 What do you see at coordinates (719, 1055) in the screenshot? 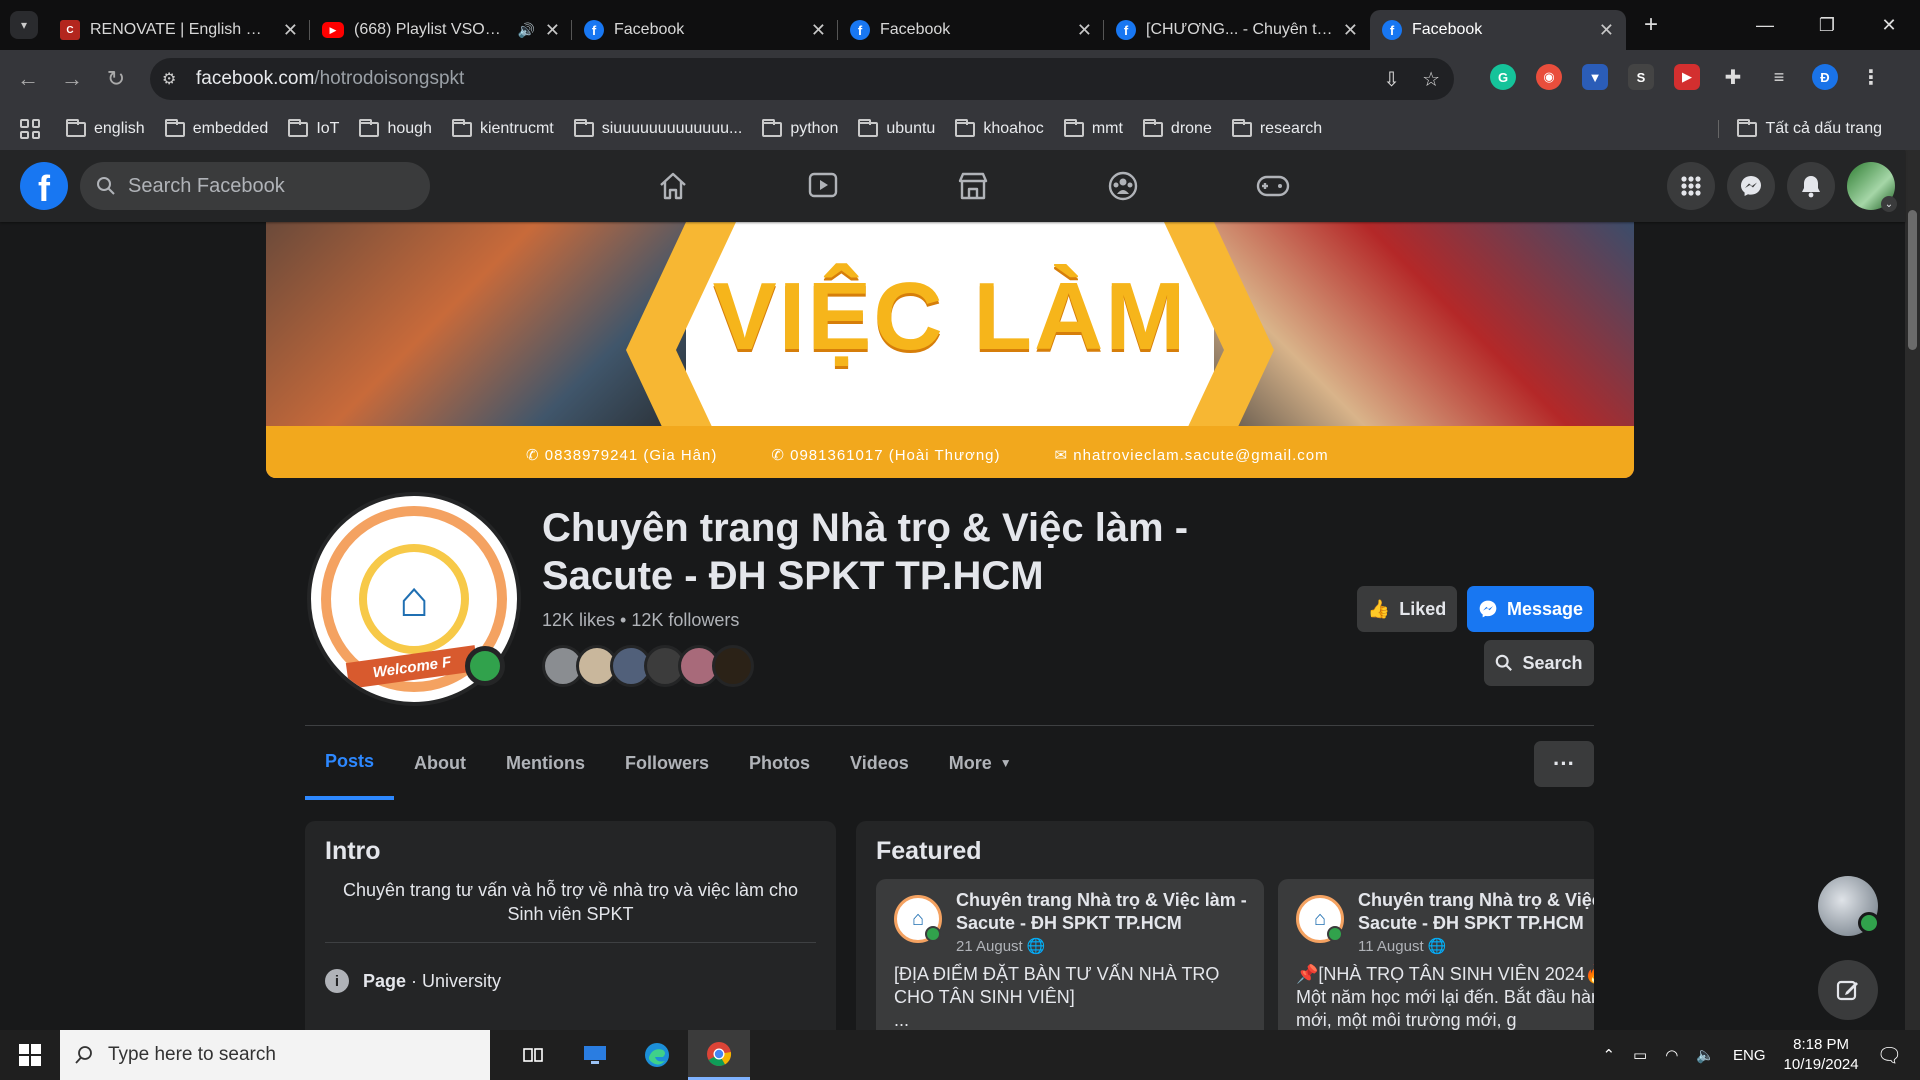
I see `chrome-icon` at bounding box center [719, 1055].